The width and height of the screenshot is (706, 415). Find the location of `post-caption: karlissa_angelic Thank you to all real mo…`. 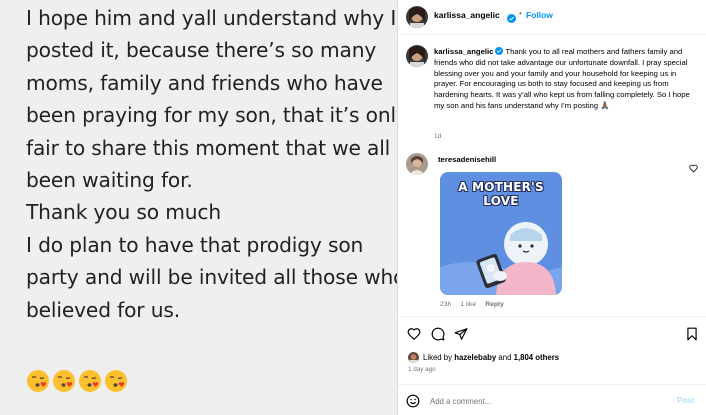

post-caption: karlissa_angelic Thank you to all real mo… is located at coordinates (565, 79).